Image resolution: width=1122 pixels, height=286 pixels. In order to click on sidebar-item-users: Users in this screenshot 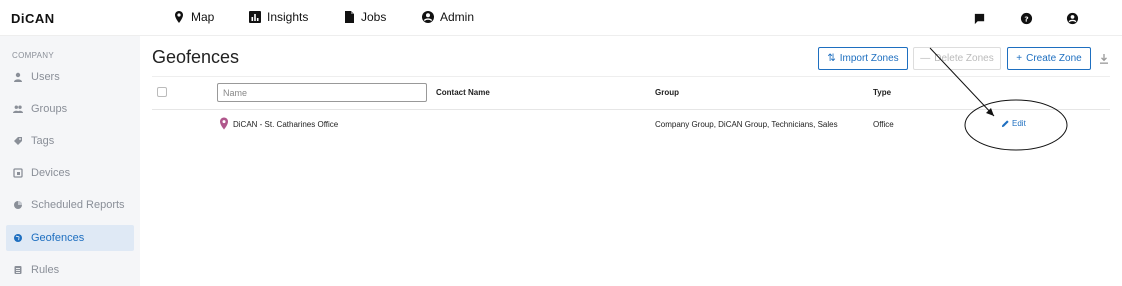, I will do `click(70, 77)`.